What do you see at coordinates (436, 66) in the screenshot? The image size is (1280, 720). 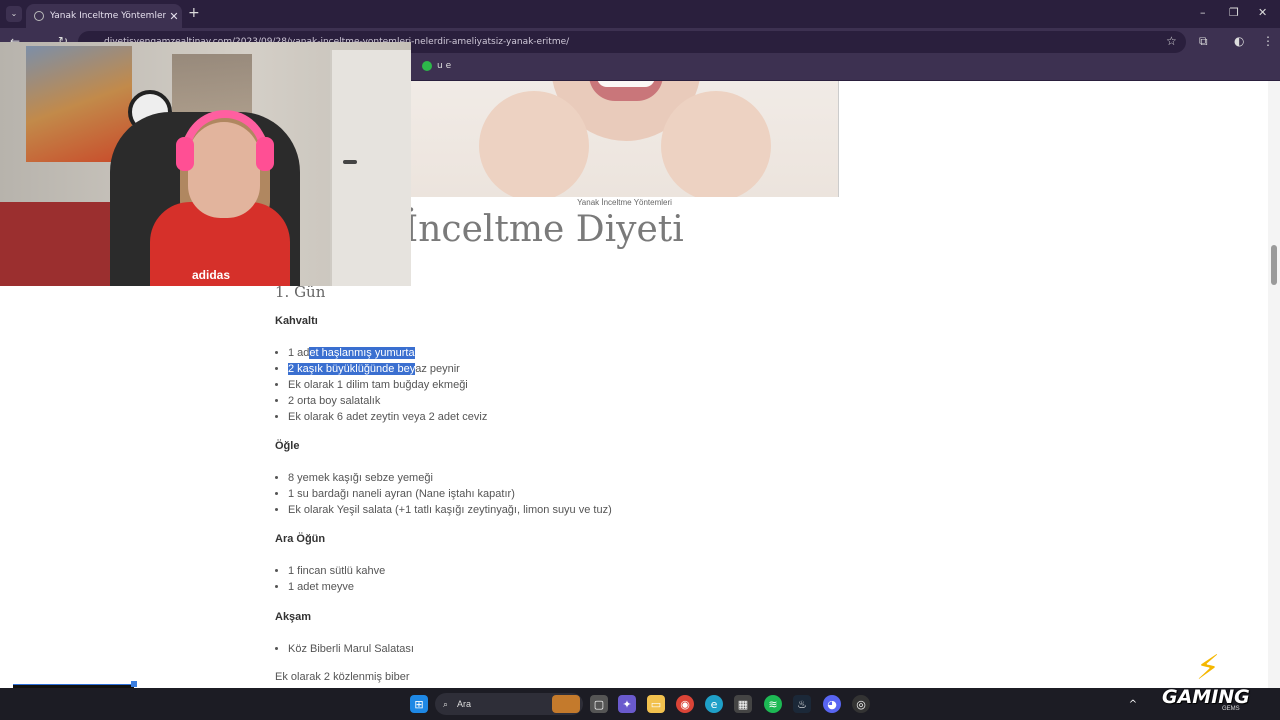 I see `bookmark-item: u e` at bounding box center [436, 66].